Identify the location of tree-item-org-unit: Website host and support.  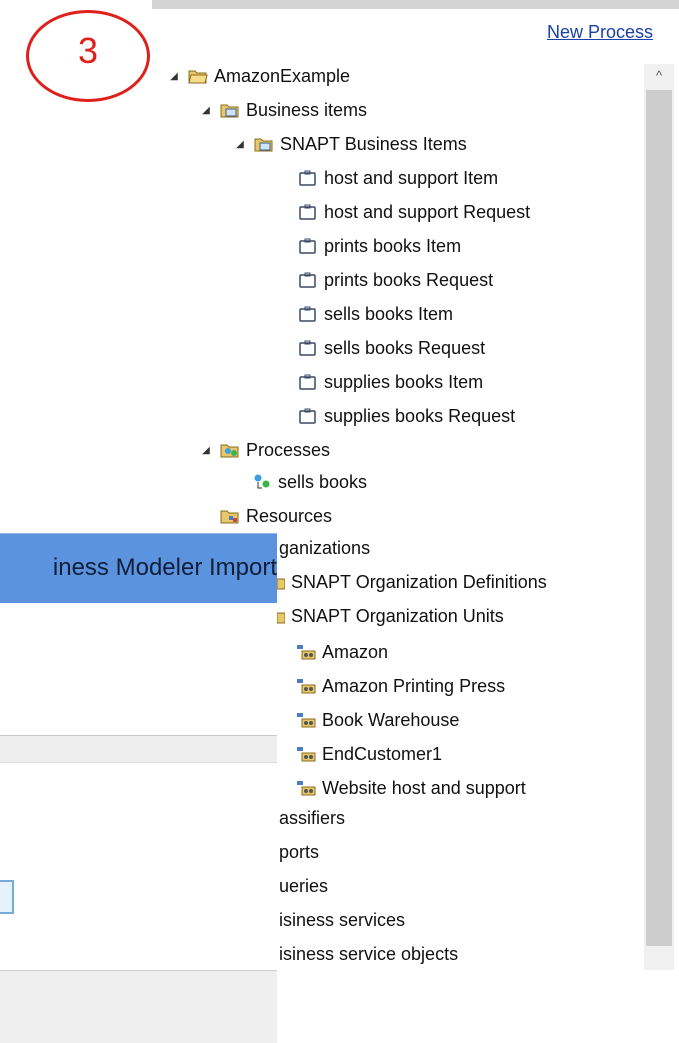
(411, 788).